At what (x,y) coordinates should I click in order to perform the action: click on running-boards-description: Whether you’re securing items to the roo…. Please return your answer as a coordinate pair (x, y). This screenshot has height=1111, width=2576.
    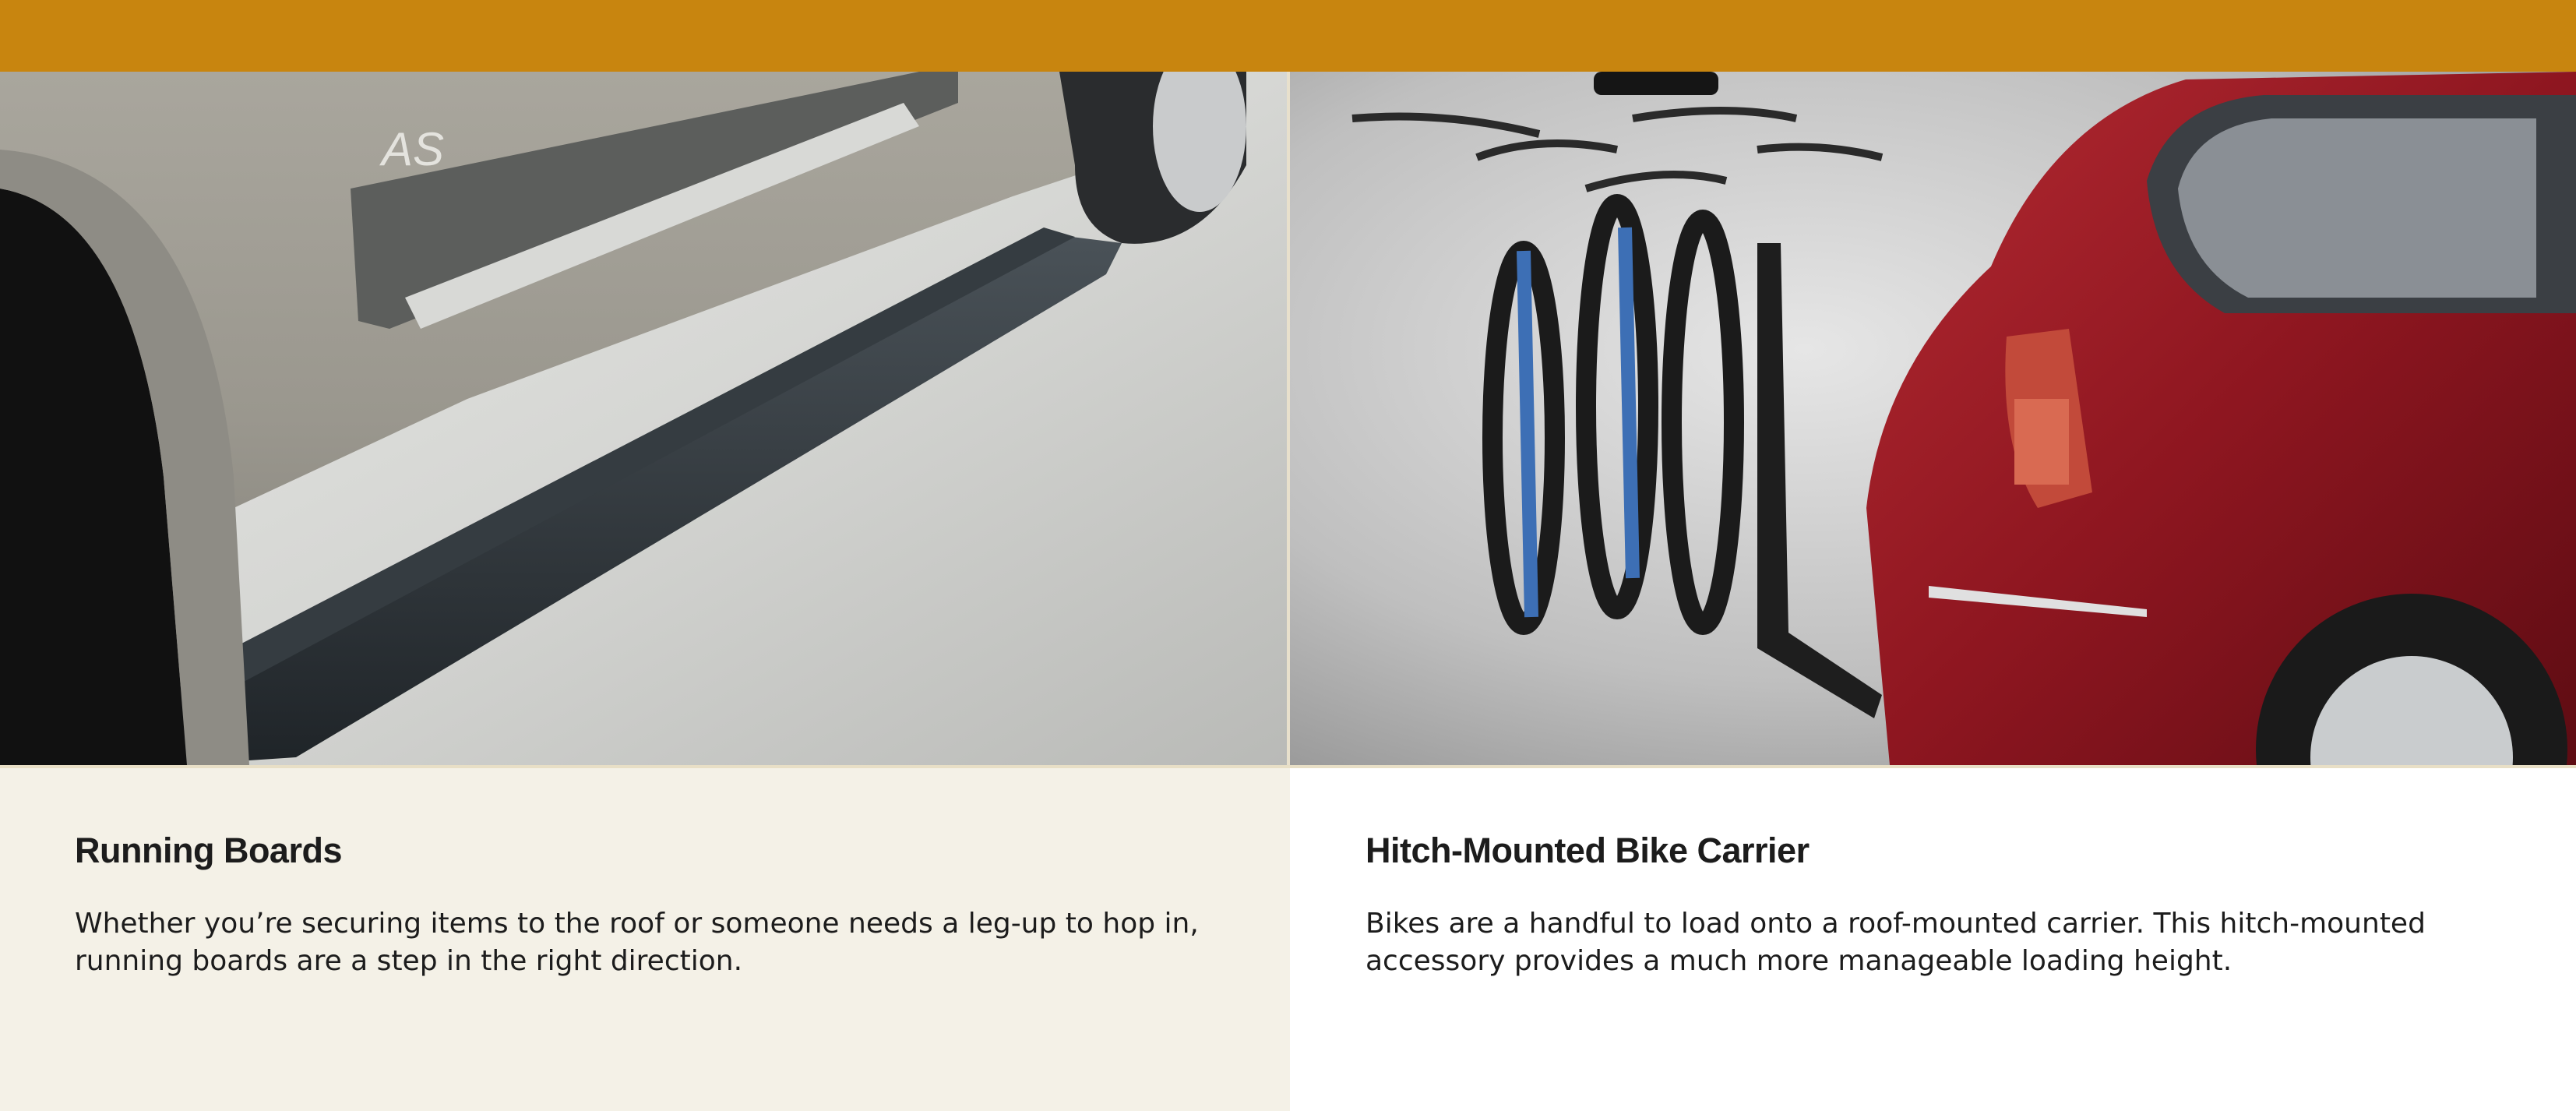
    Looking at the image, I should click on (637, 942).